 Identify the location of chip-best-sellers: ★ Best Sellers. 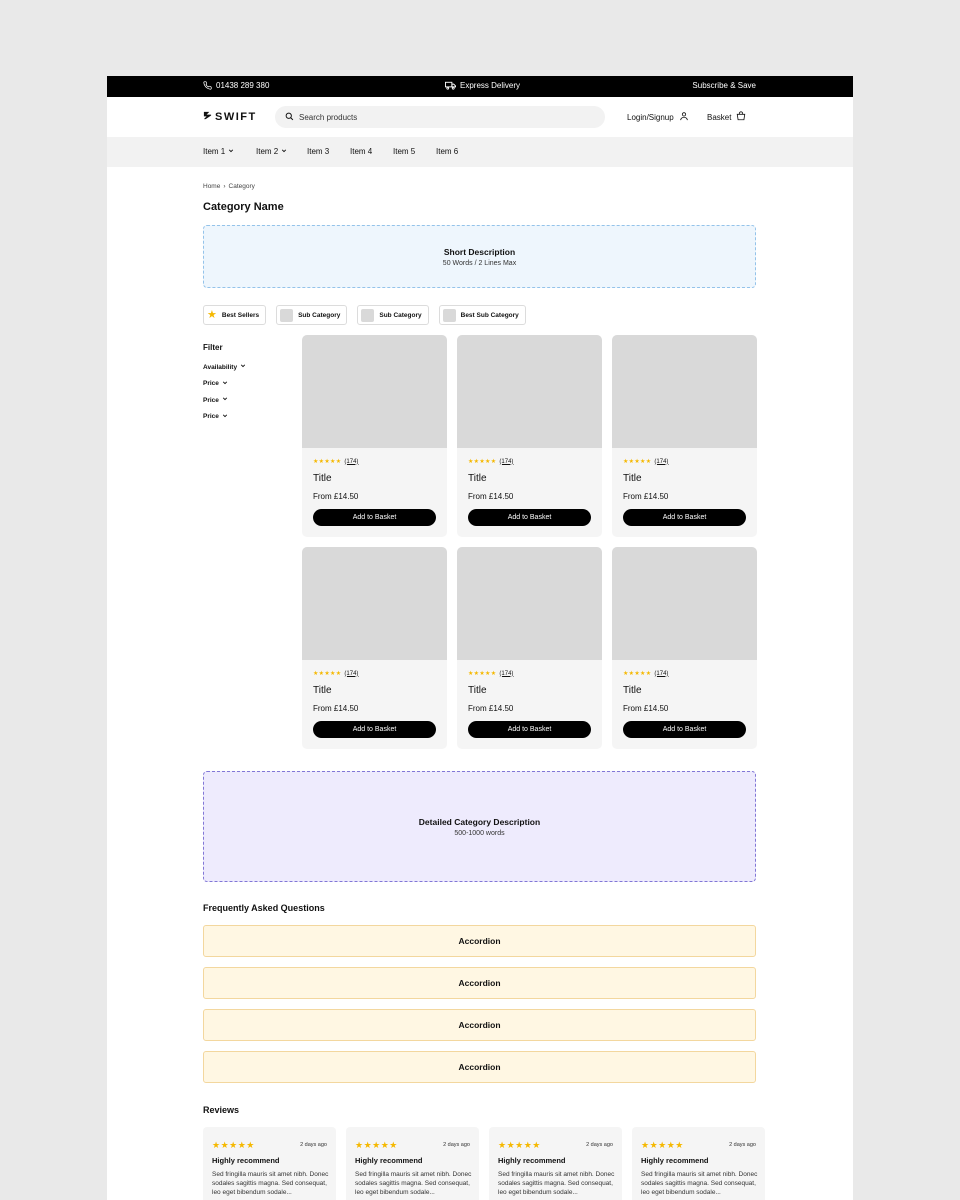
(235, 315).